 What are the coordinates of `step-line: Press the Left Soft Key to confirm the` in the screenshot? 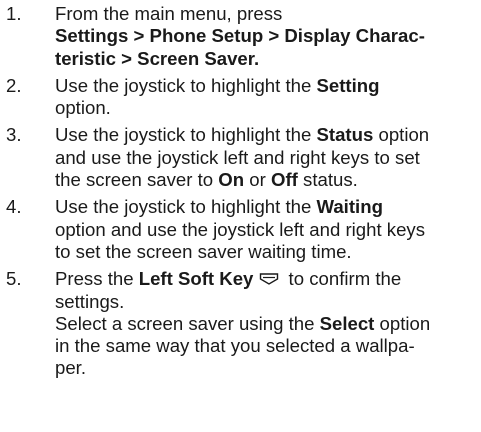 It's located at (264, 279).